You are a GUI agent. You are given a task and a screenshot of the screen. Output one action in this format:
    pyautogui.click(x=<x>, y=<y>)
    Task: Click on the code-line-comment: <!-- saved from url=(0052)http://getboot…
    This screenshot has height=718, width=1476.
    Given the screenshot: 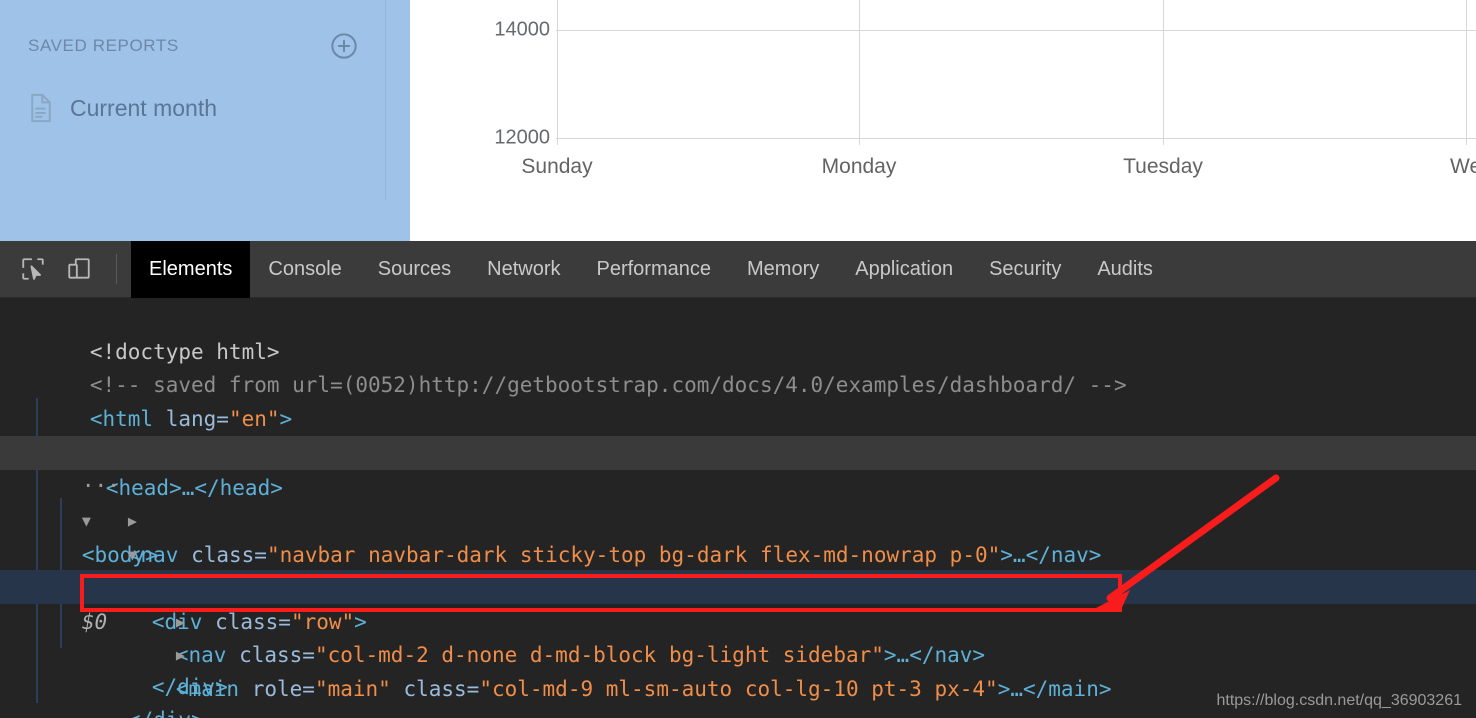 What is the action you would take?
    pyautogui.click(x=738, y=366)
    